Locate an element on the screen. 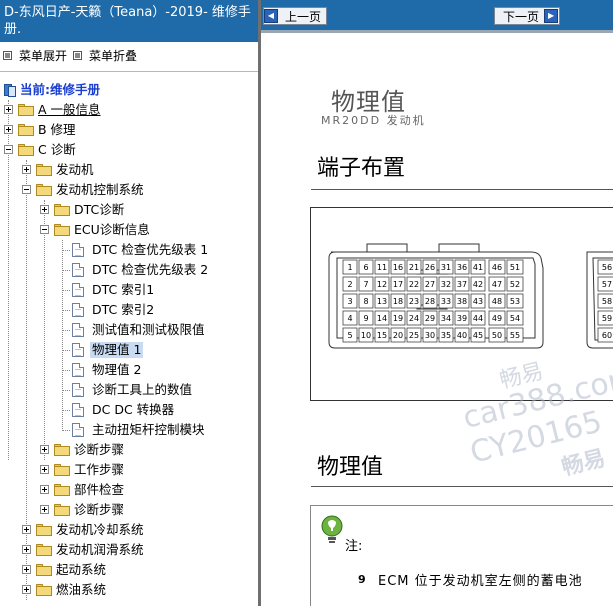  tree-doc-item: 物理值 2 is located at coordinates (129, 370).